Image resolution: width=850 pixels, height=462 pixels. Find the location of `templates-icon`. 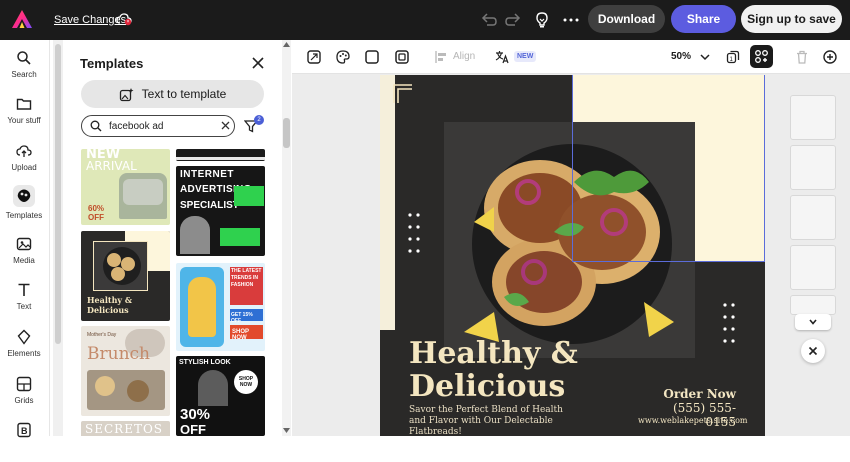

templates-icon is located at coordinates (24, 195).